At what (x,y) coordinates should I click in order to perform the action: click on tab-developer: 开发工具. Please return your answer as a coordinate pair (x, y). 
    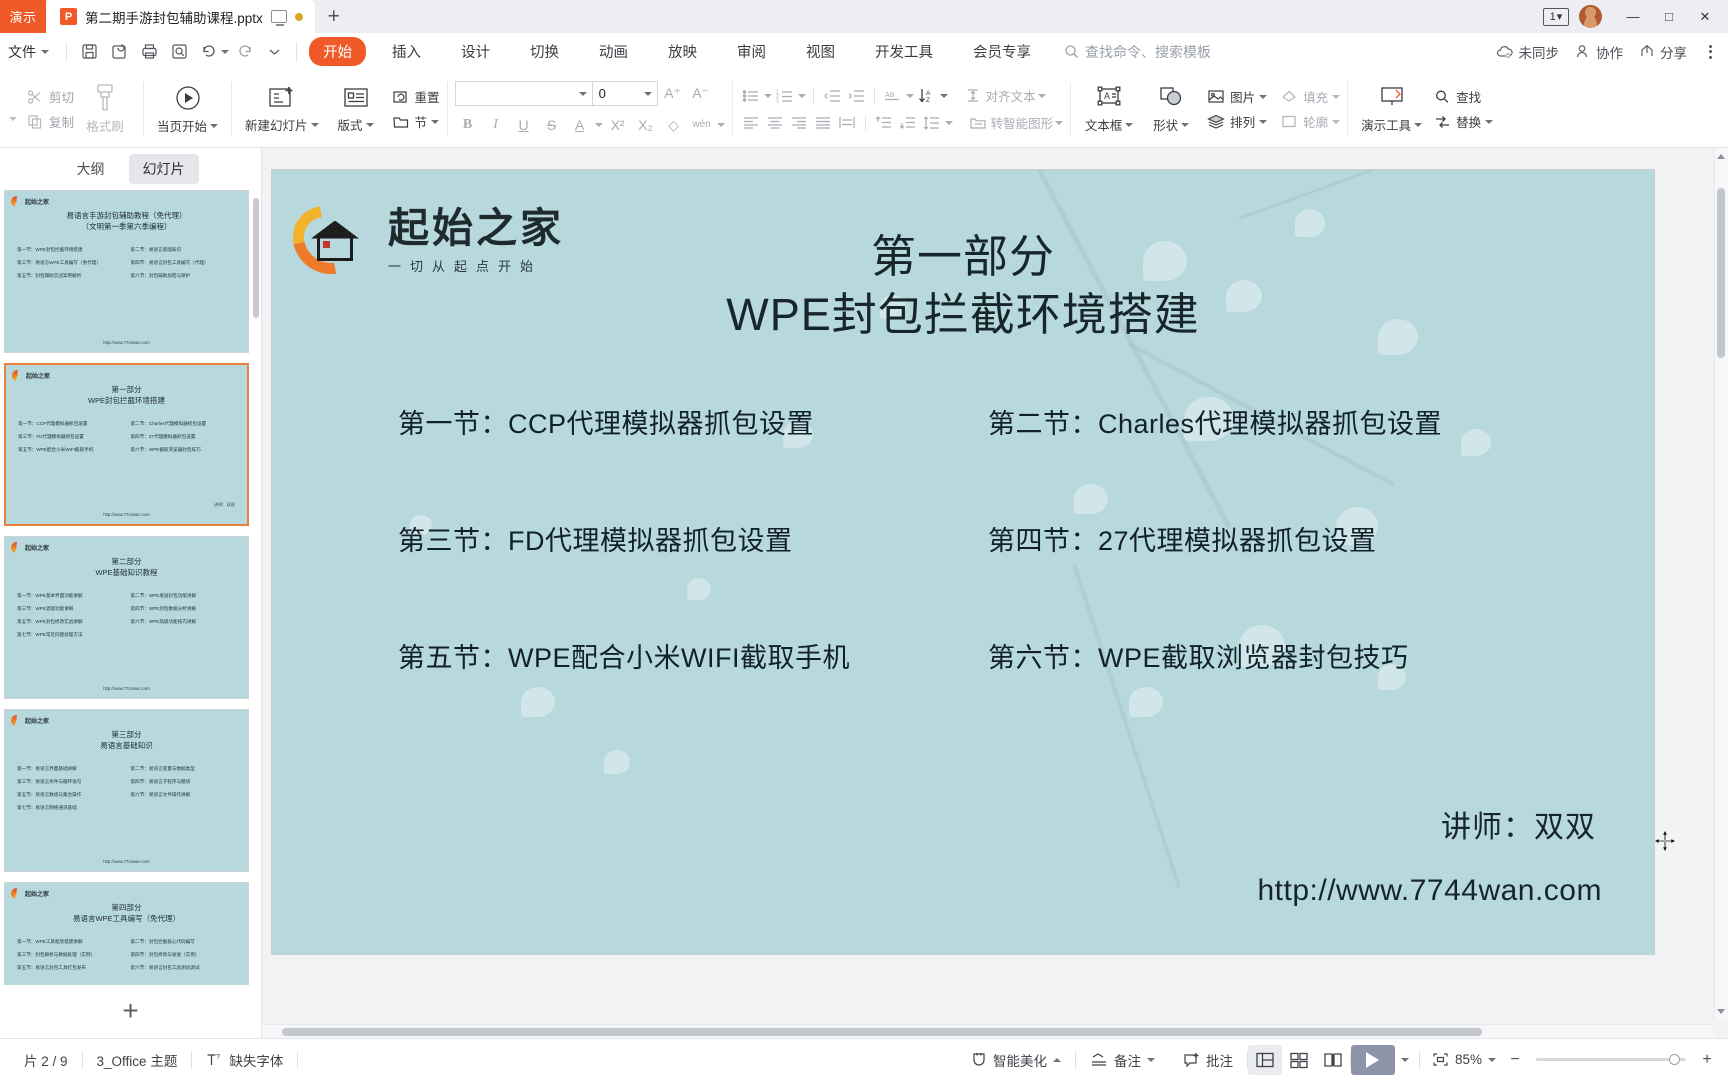
    Looking at the image, I should click on (904, 51).